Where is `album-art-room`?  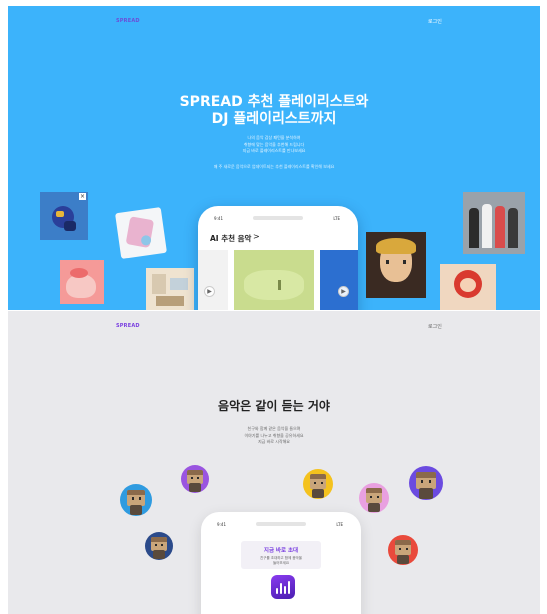 album-art-room is located at coordinates (170, 289).